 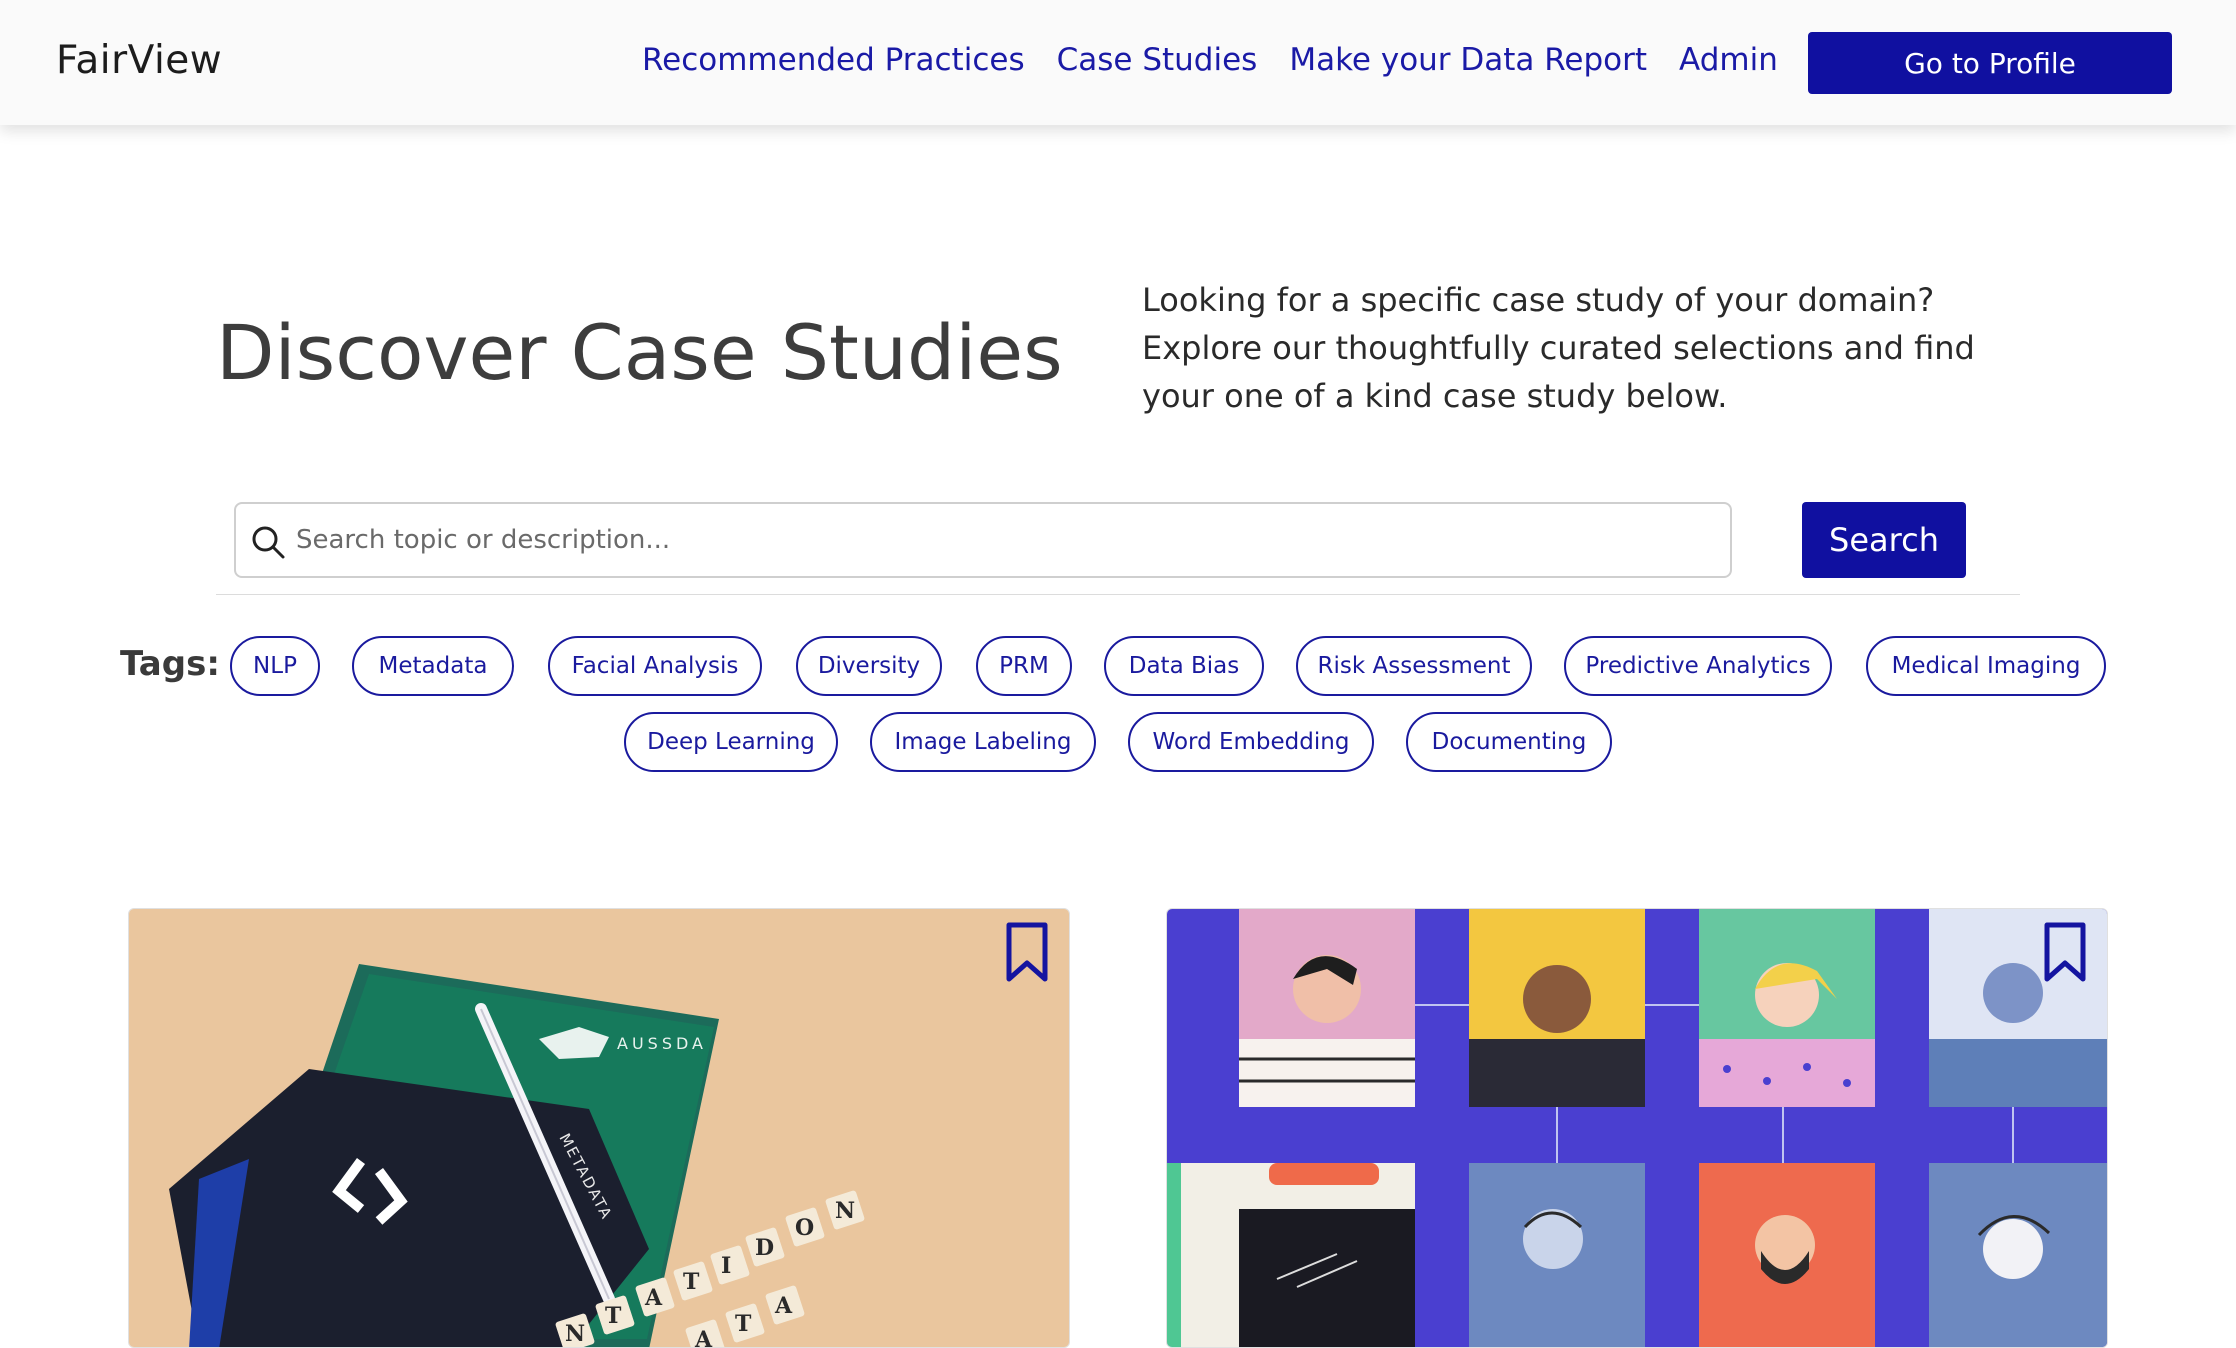 I want to click on search-input, so click(x=1006, y=540).